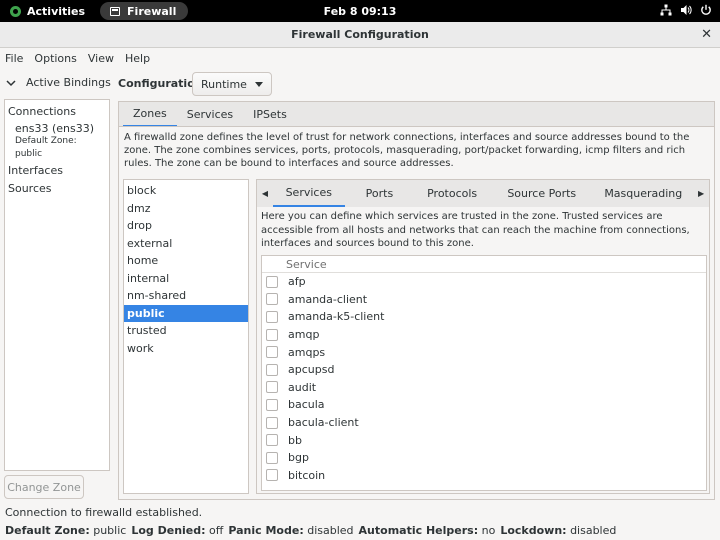 Image resolution: width=720 pixels, height=540 pixels. I want to click on window-titlebar: Firewall Configuration ✕, so click(360, 35).